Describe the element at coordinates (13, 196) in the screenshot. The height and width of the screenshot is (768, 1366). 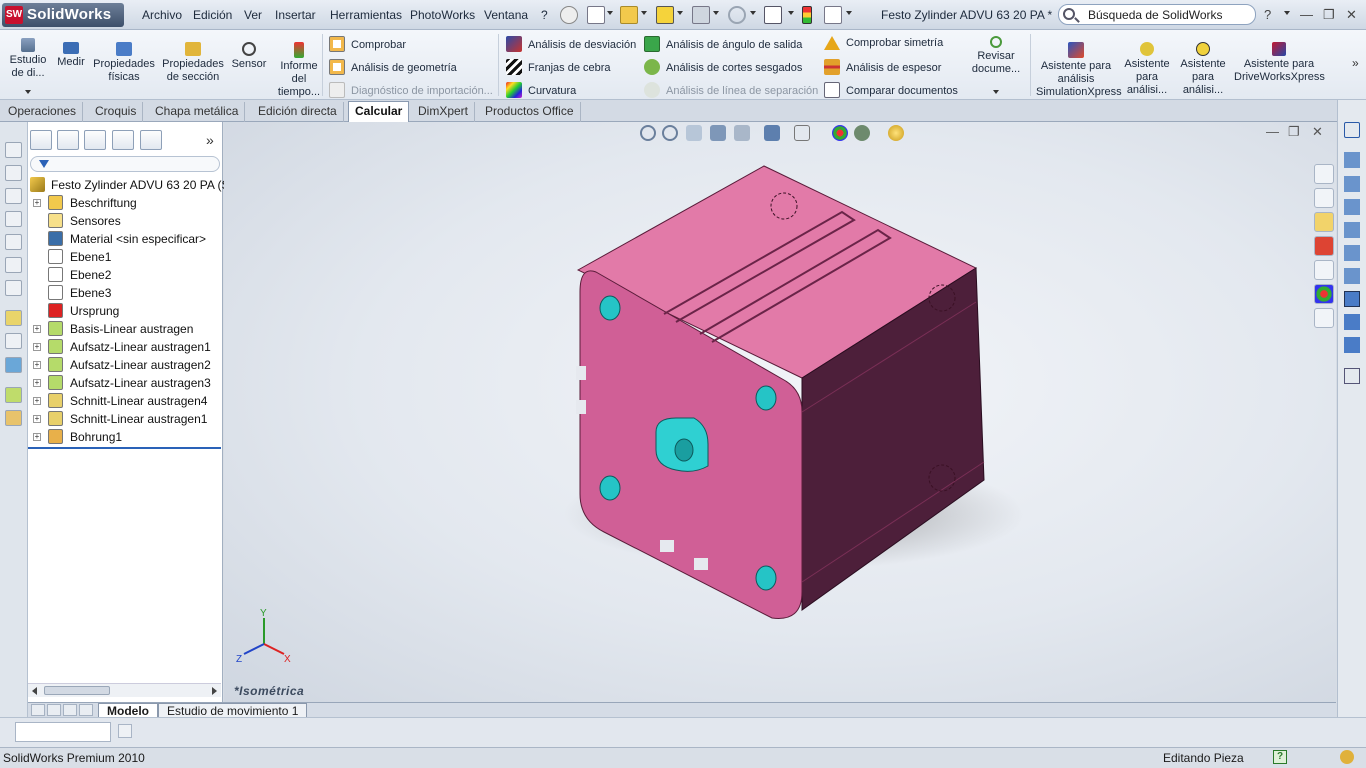
I see `view-left-icon` at that location.